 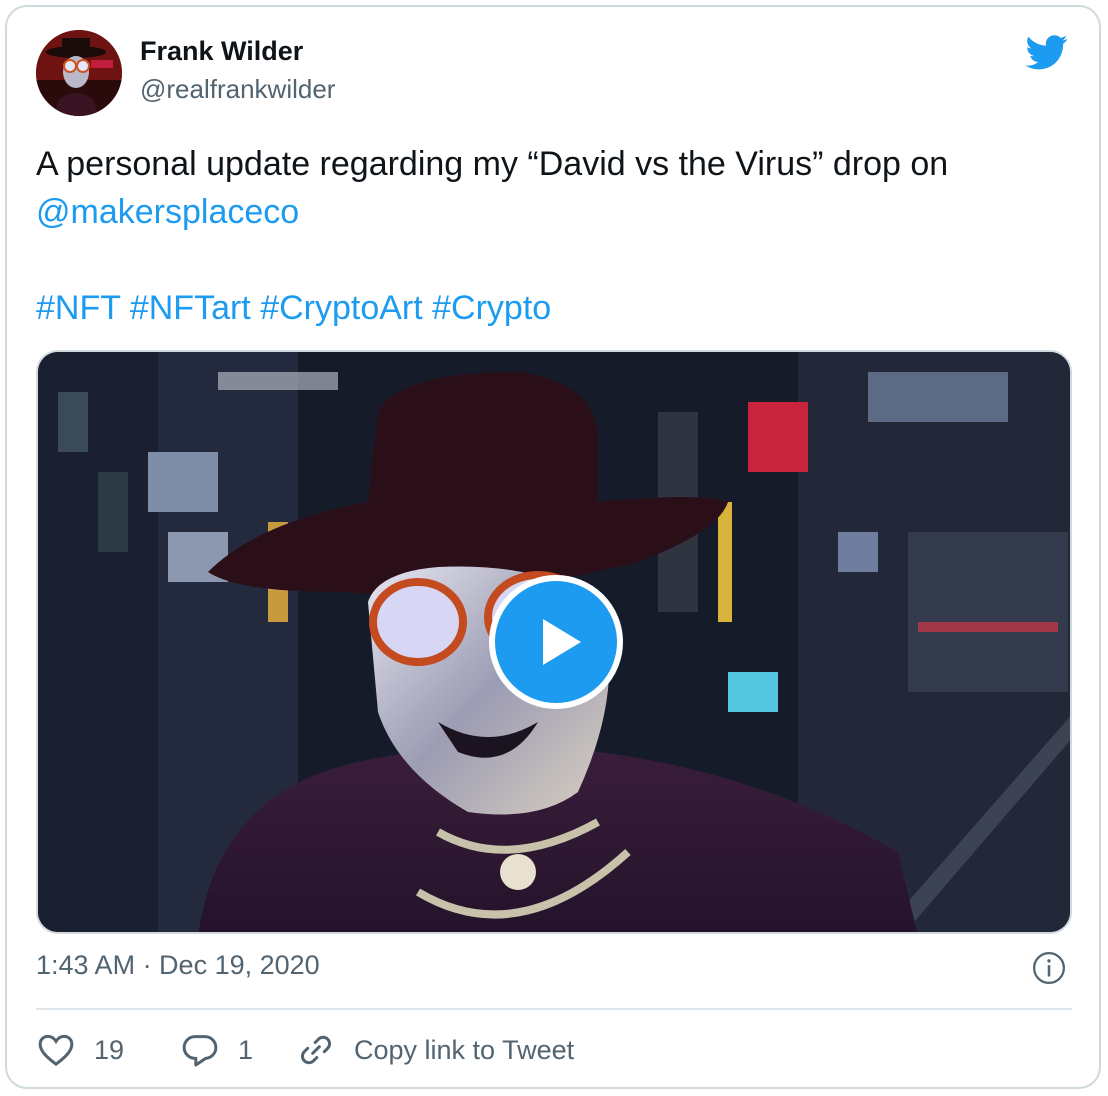 I want to click on divider, so click(x=554, y=1009).